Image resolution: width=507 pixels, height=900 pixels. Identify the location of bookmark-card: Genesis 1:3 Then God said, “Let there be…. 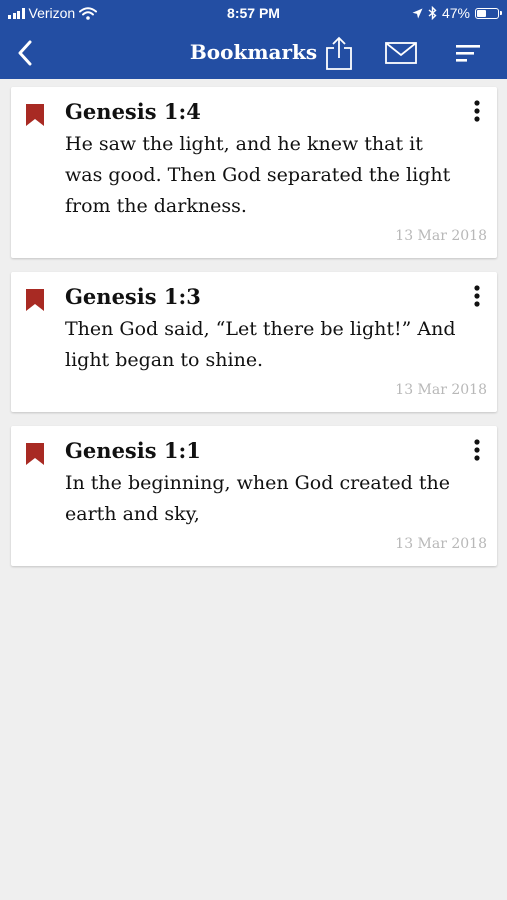
(254, 342).